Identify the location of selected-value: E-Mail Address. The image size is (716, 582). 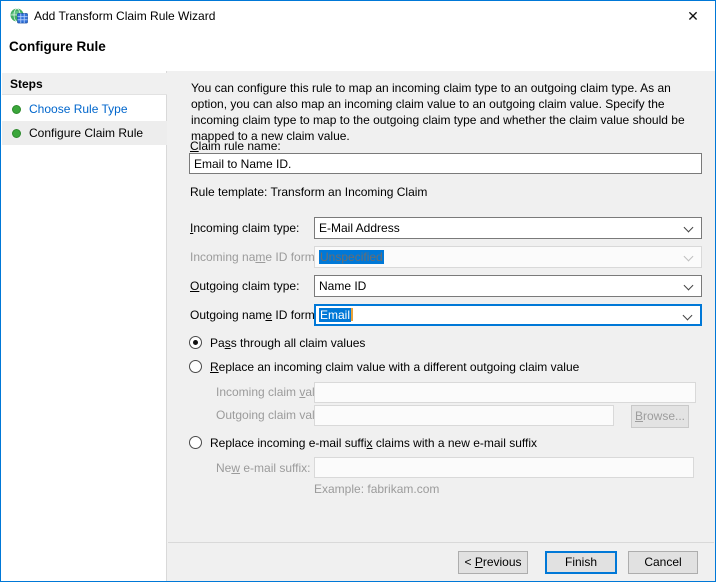
(359, 228).